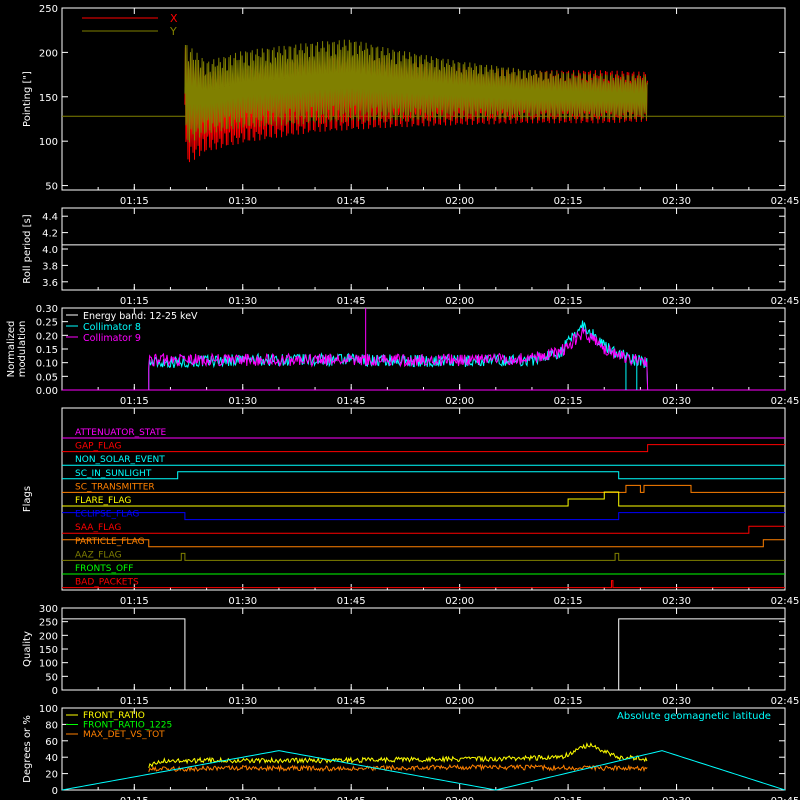  Describe the element at coordinates (785, 201) in the screenshot. I see `pointing-xtick-label: 02:45` at that location.